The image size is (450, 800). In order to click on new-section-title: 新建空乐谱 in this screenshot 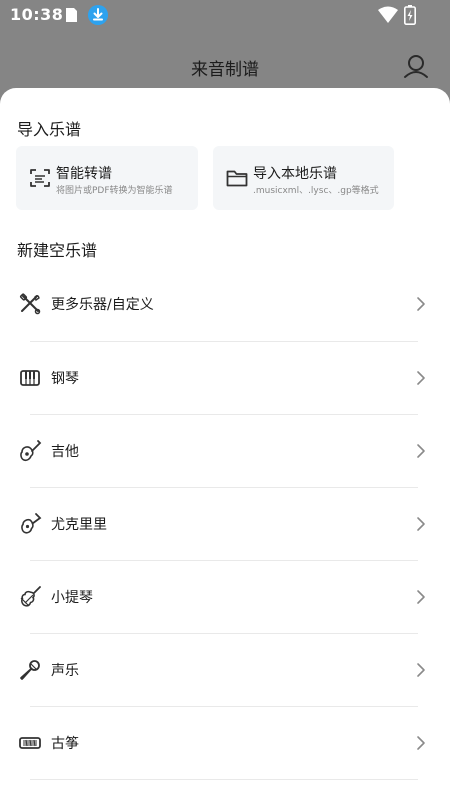, I will do `click(57, 250)`.